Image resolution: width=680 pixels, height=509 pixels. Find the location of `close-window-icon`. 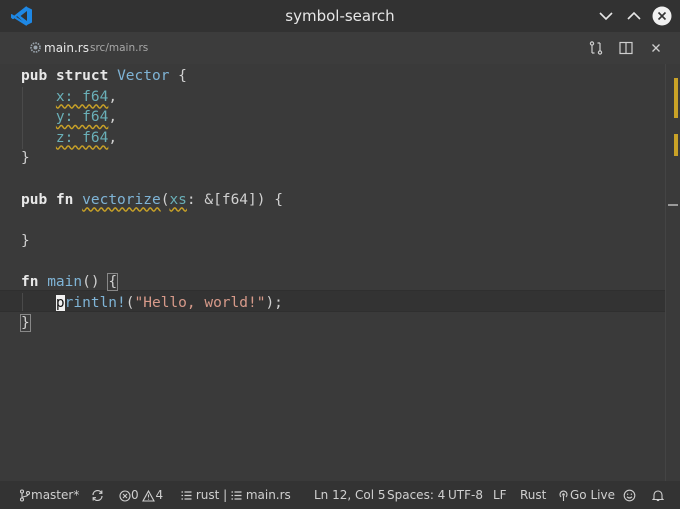

close-window-icon is located at coordinates (662, 16).